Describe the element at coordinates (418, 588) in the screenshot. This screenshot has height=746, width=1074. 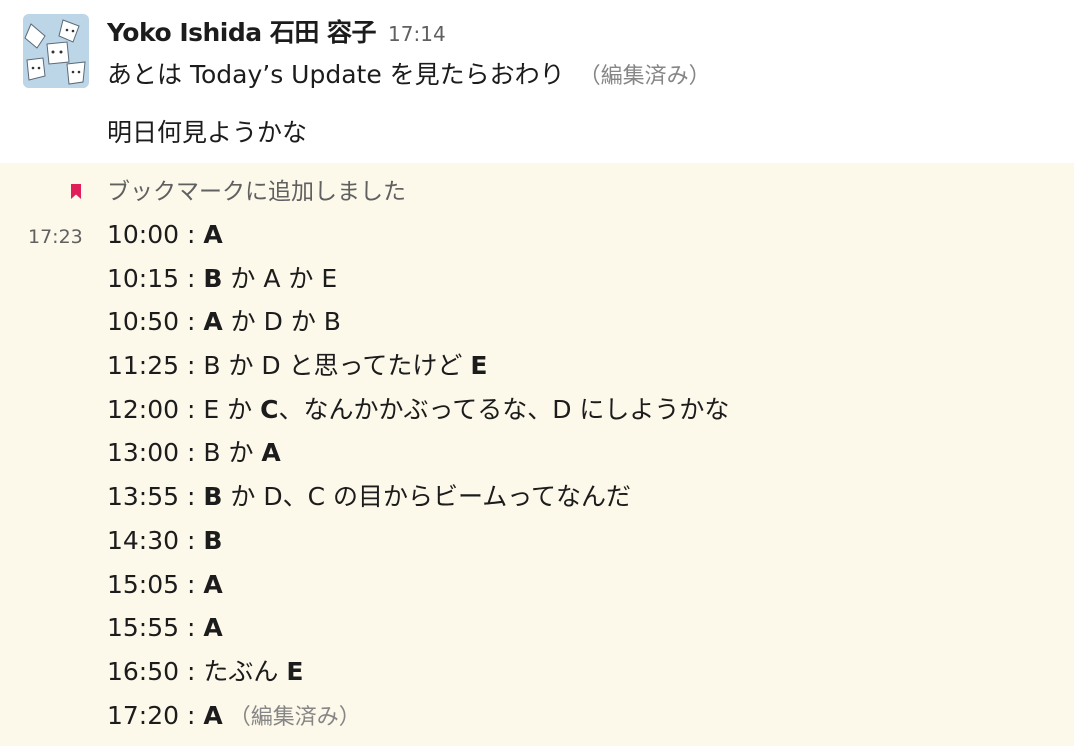
I see `schedule-line: 15:05 : A` at that location.